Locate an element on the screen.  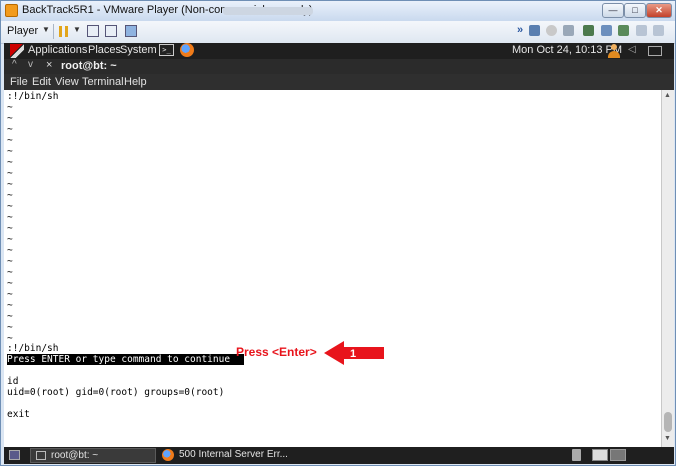
menu-view: View is located at coordinates (67, 82).